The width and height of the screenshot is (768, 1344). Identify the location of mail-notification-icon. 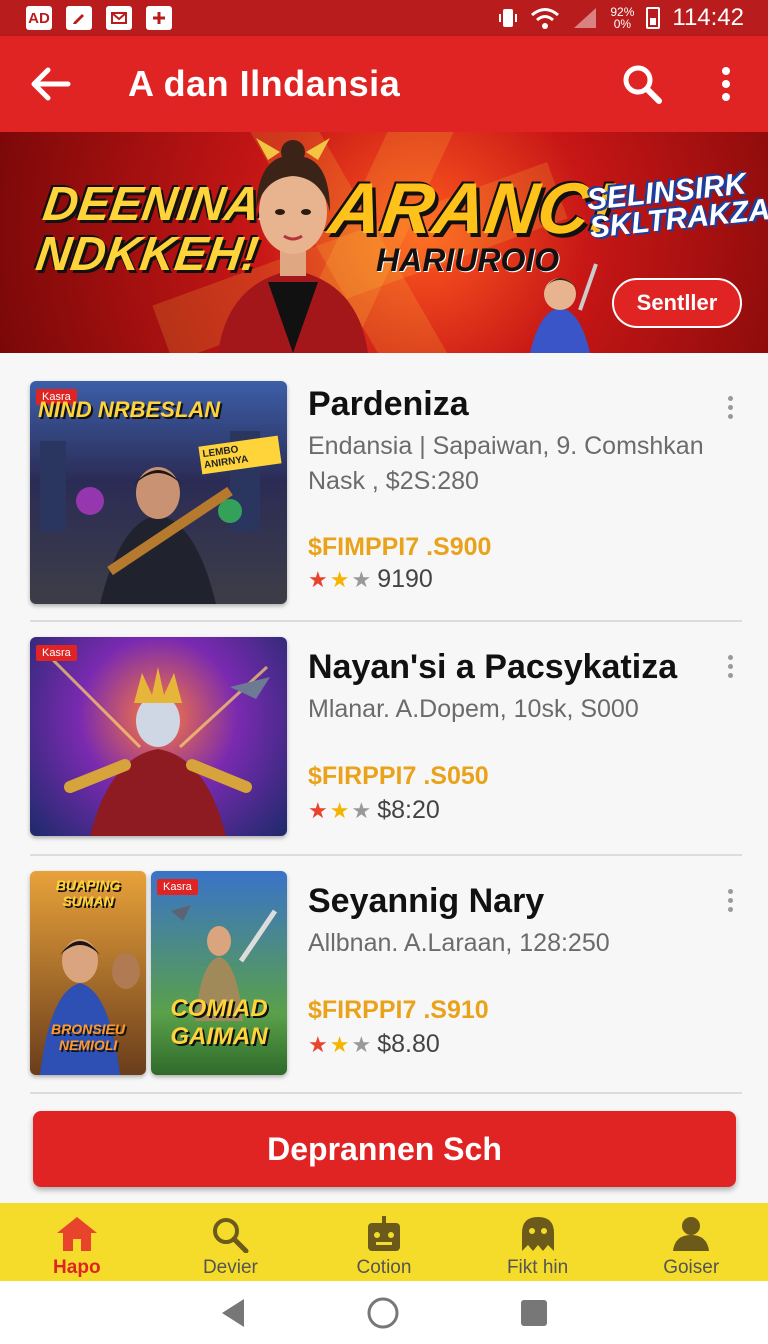
(119, 18).